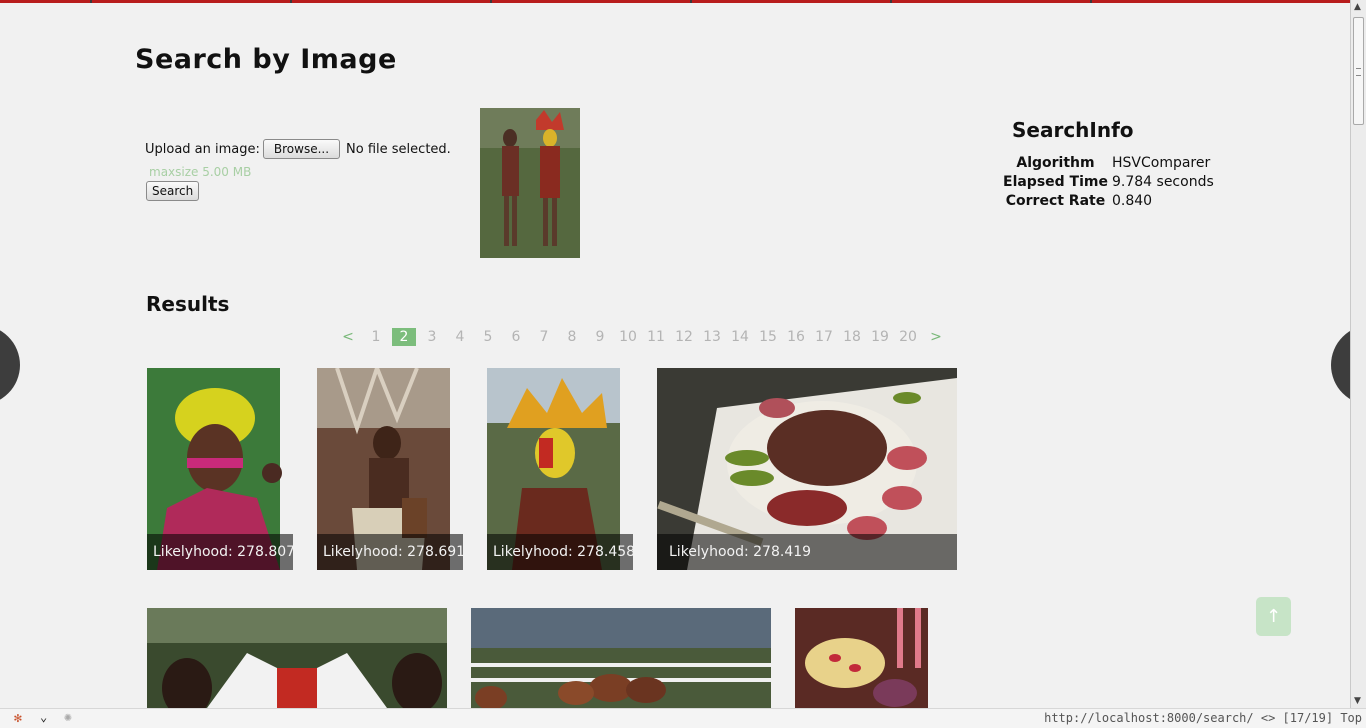 Image resolution: width=1366 pixels, height=728 pixels. I want to click on pager-page-link: 13, so click(712, 337).